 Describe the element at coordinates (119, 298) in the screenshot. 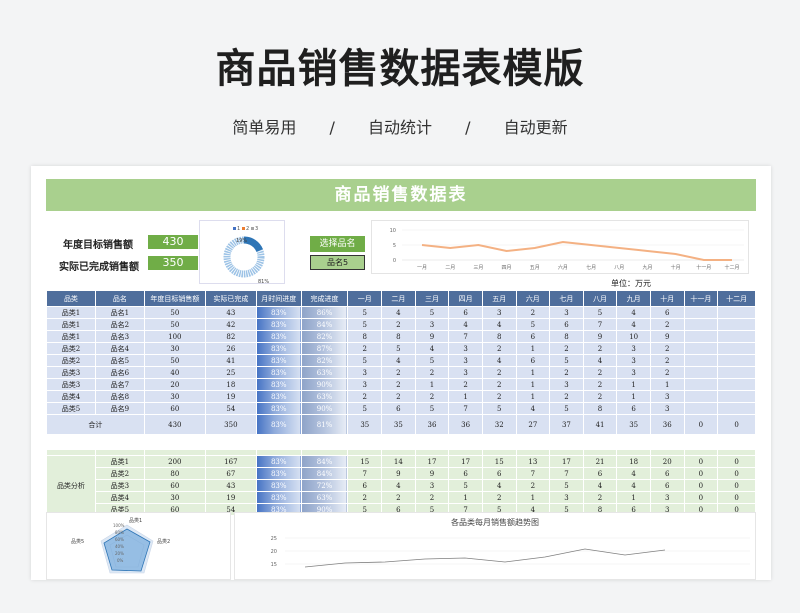

I see `column-header: 品名` at that location.